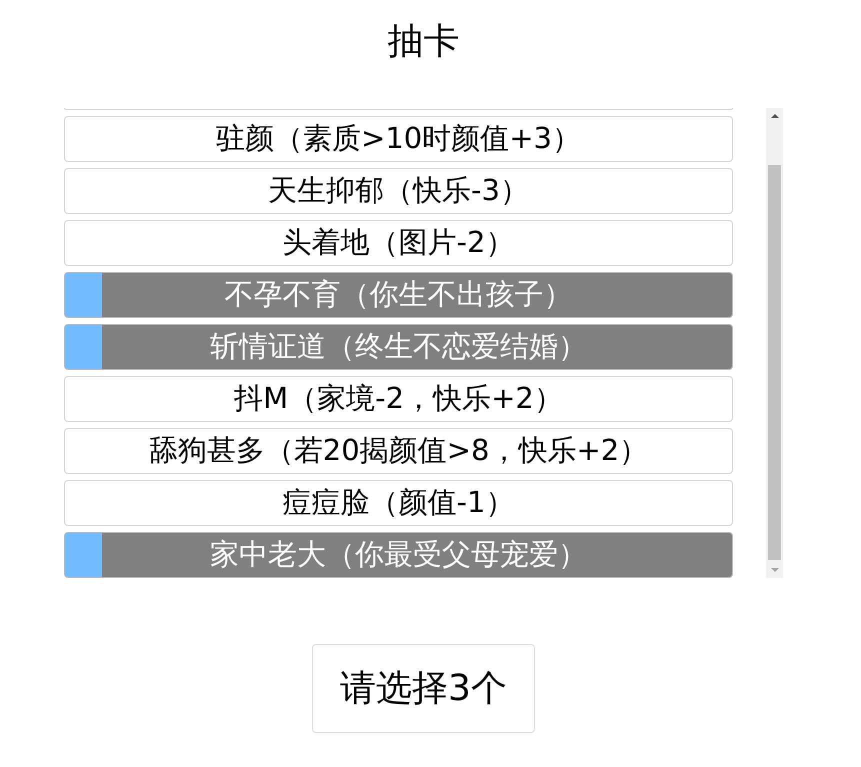  Describe the element at coordinates (398, 399) in the screenshot. I see `talent-option: 抖M（家境-2，快乐+2）` at that location.